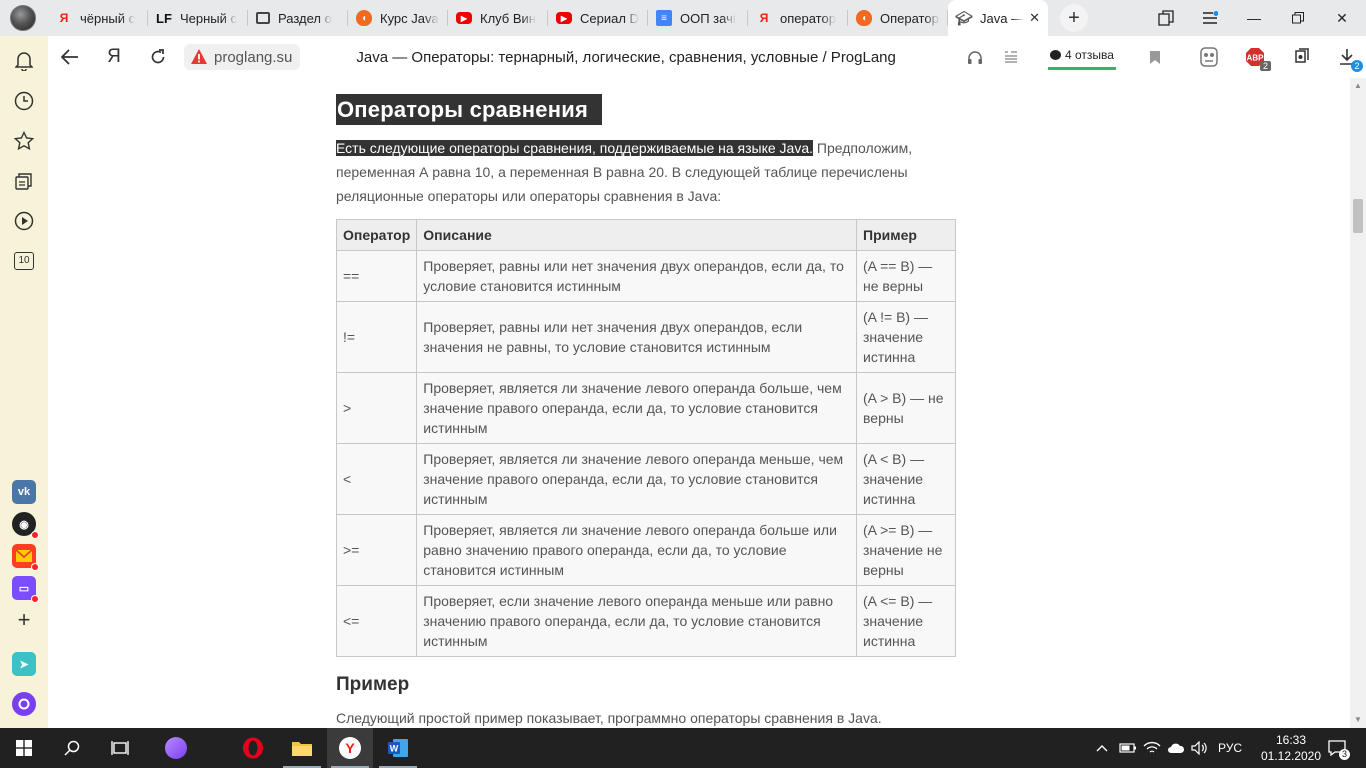  I want to click on add-icon: +, so click(24, 619).